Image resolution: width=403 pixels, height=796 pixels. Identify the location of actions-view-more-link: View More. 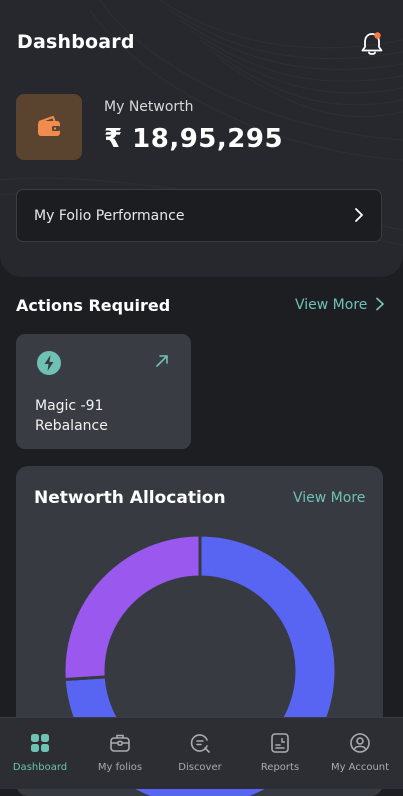
(340, 305).